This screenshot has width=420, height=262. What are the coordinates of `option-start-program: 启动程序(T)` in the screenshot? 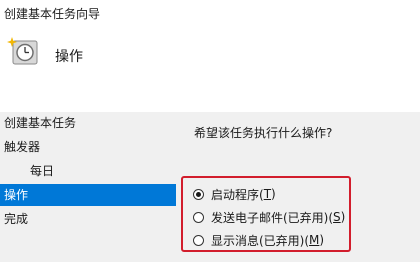 It's located at (234, 194).